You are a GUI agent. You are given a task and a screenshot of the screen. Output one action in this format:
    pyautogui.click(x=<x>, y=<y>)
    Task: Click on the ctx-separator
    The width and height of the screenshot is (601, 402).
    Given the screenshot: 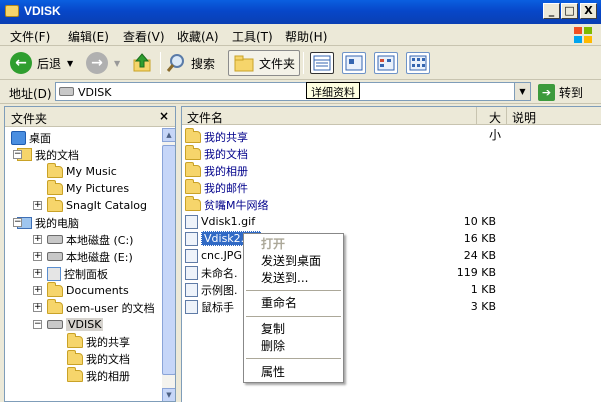 What is the action you would take?
    pyautogui.click(x=293, y=290)
    